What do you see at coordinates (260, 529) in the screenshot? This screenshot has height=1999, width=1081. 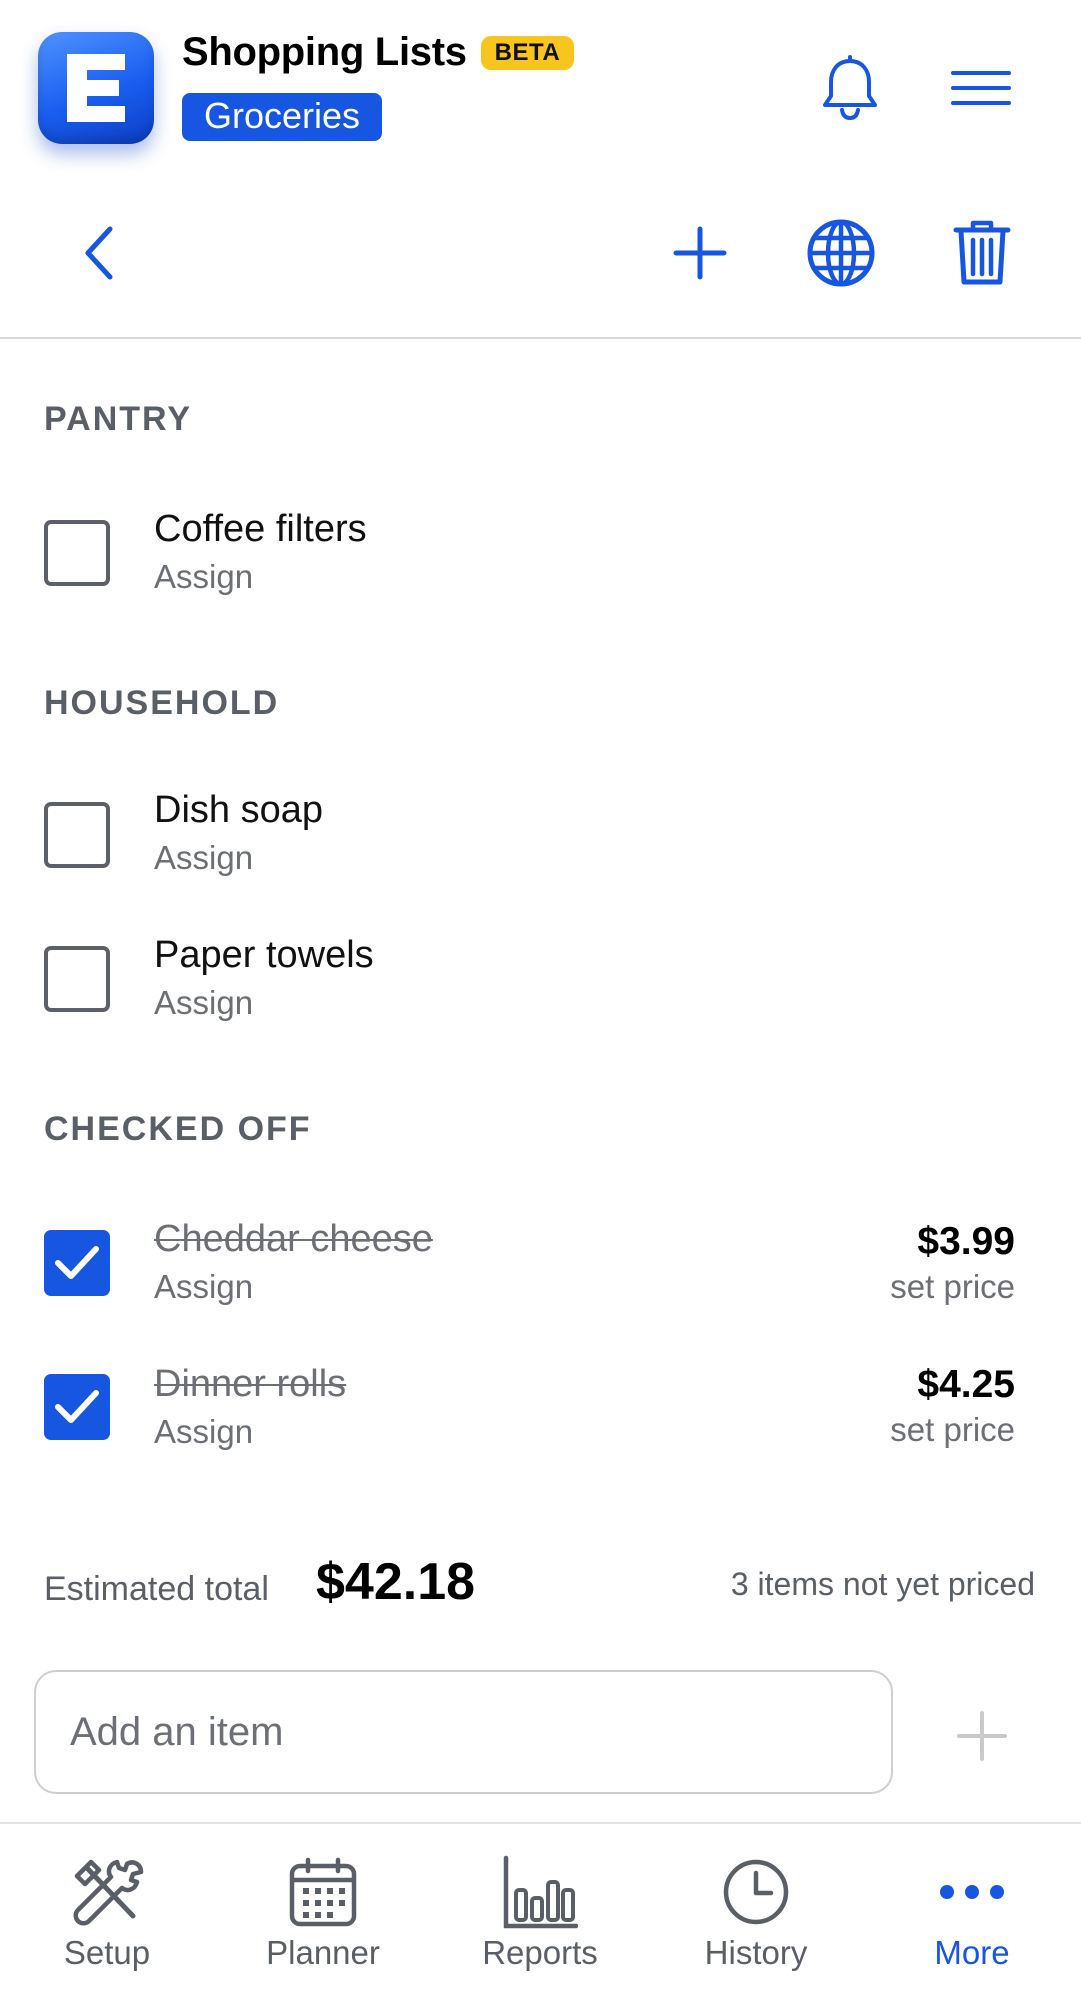 I see `item-name: Coffee filters` at bounding box center [260, 529].